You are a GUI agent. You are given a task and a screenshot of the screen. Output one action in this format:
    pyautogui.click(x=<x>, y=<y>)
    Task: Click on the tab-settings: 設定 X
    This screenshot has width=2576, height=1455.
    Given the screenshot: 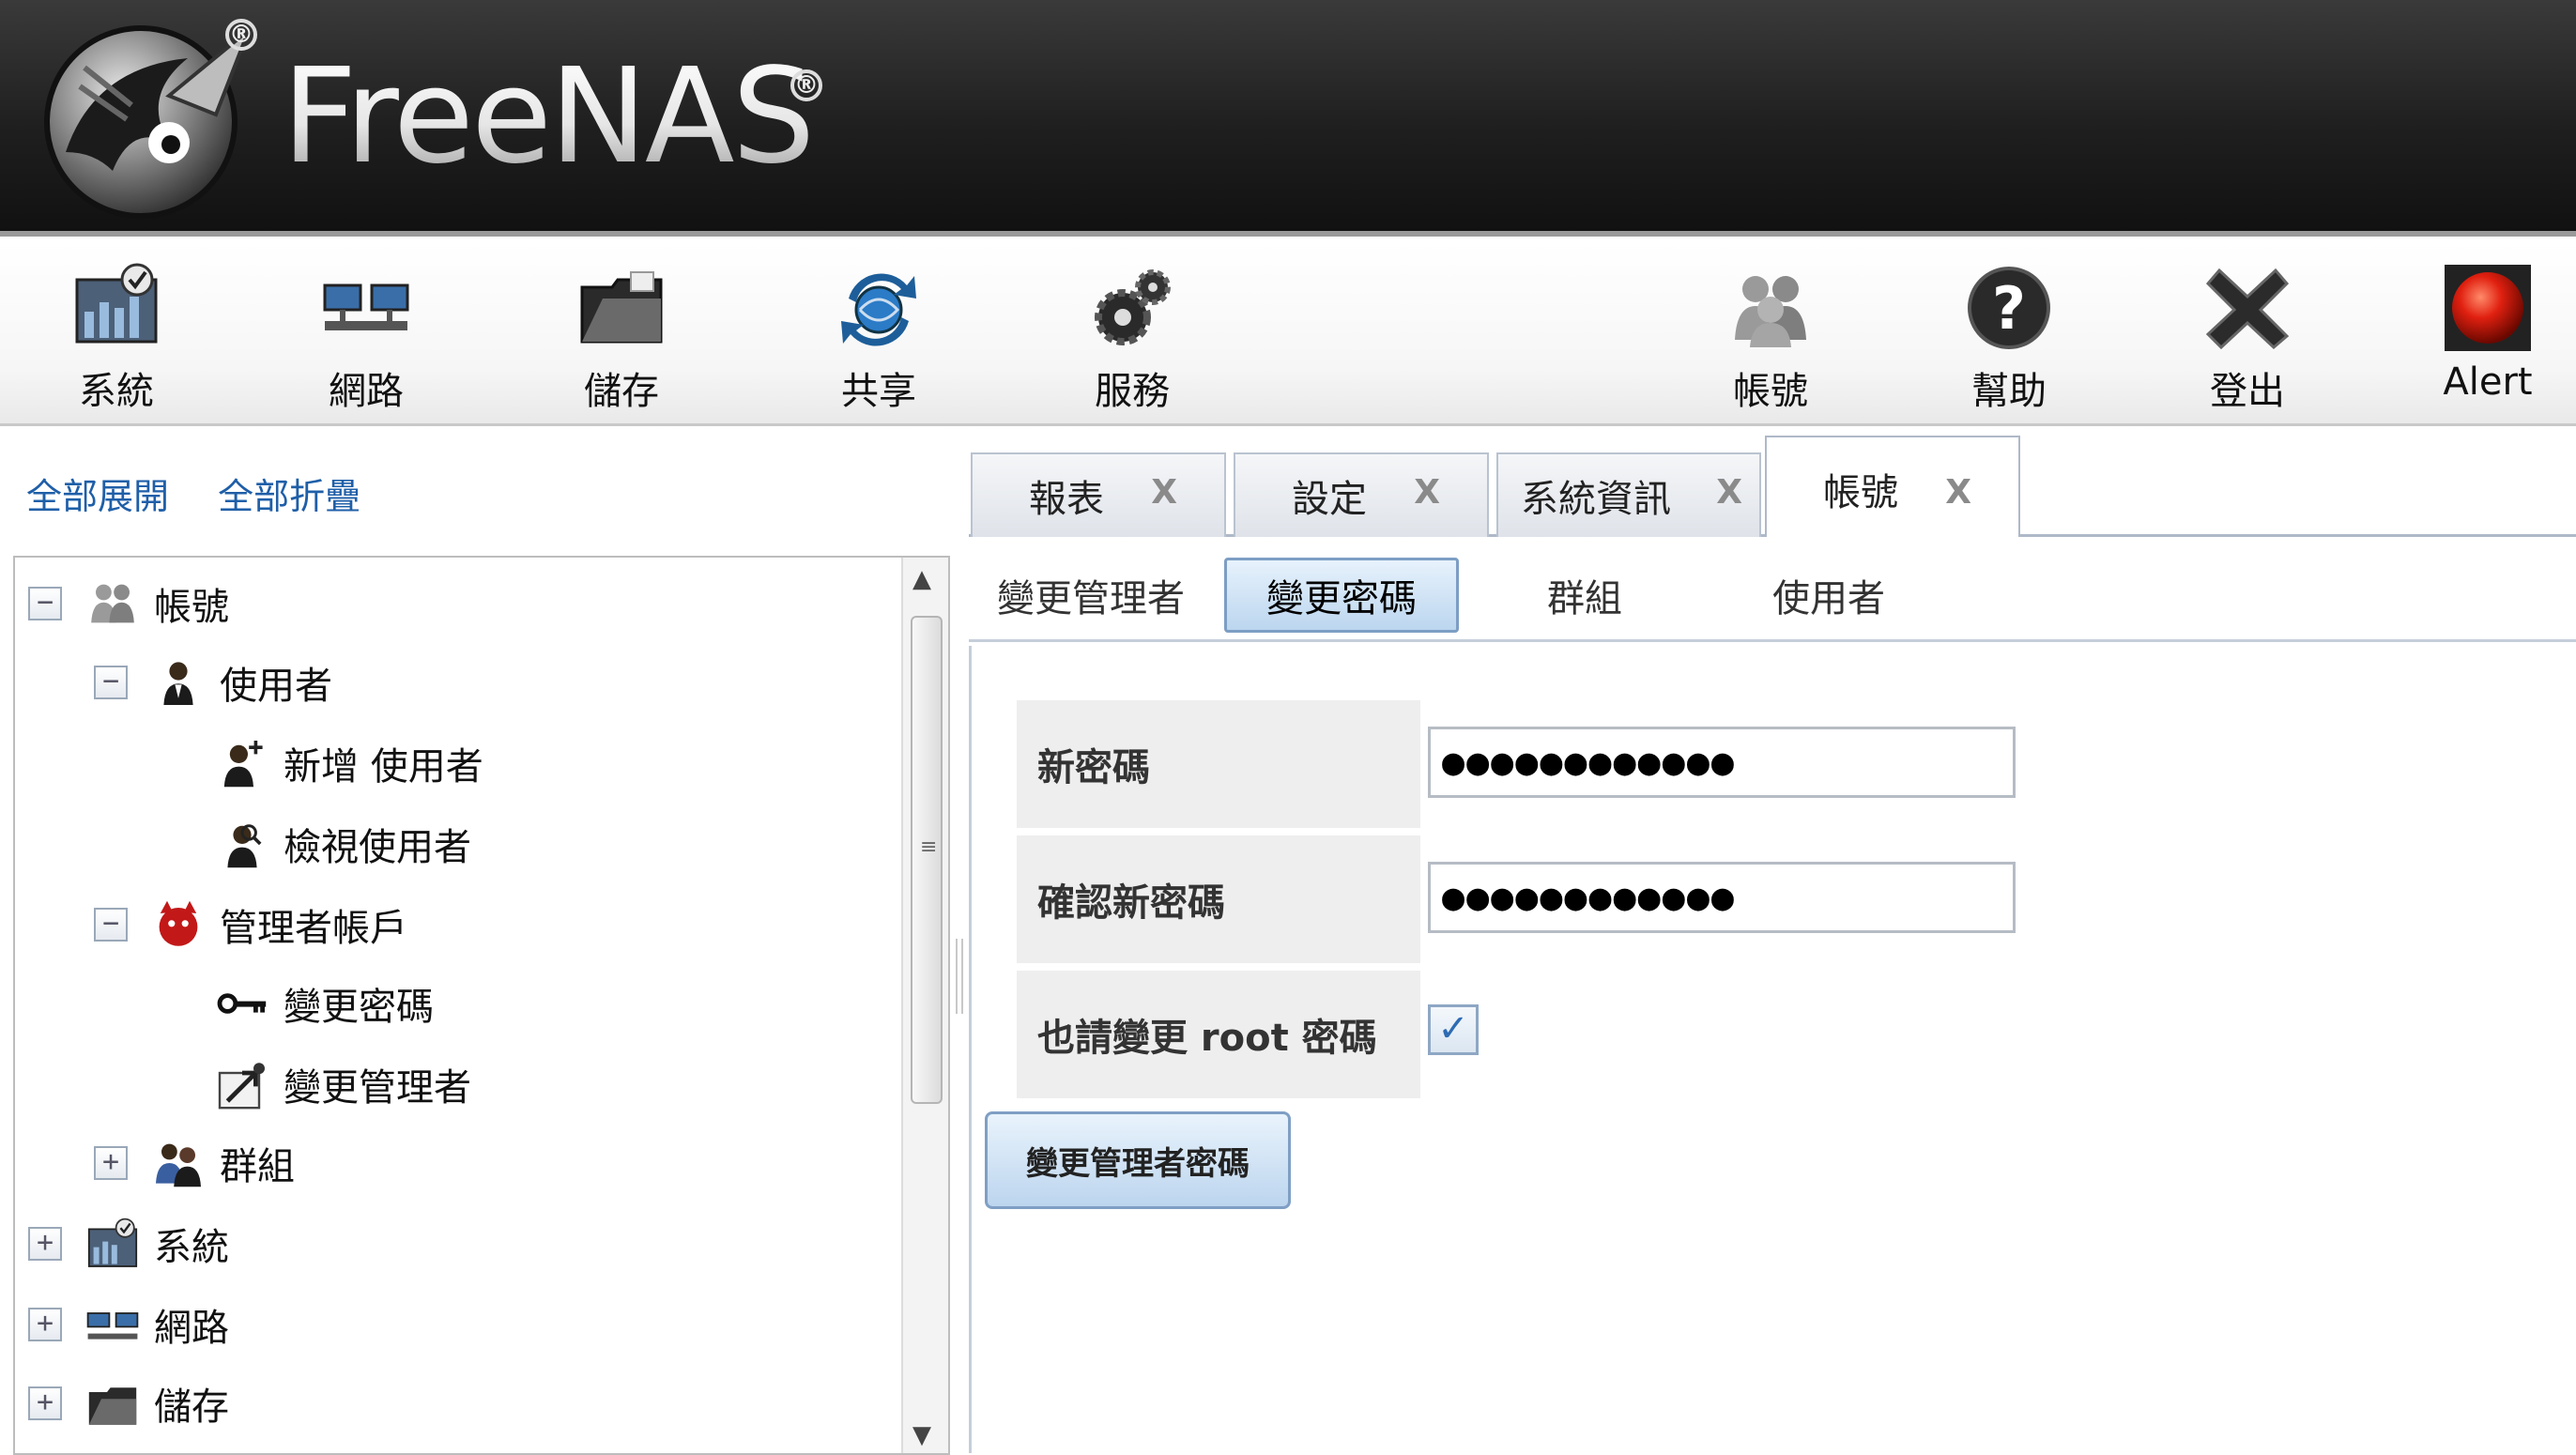 What is the action you would take?
    pyautogui.click(x=1362, y=494)
    